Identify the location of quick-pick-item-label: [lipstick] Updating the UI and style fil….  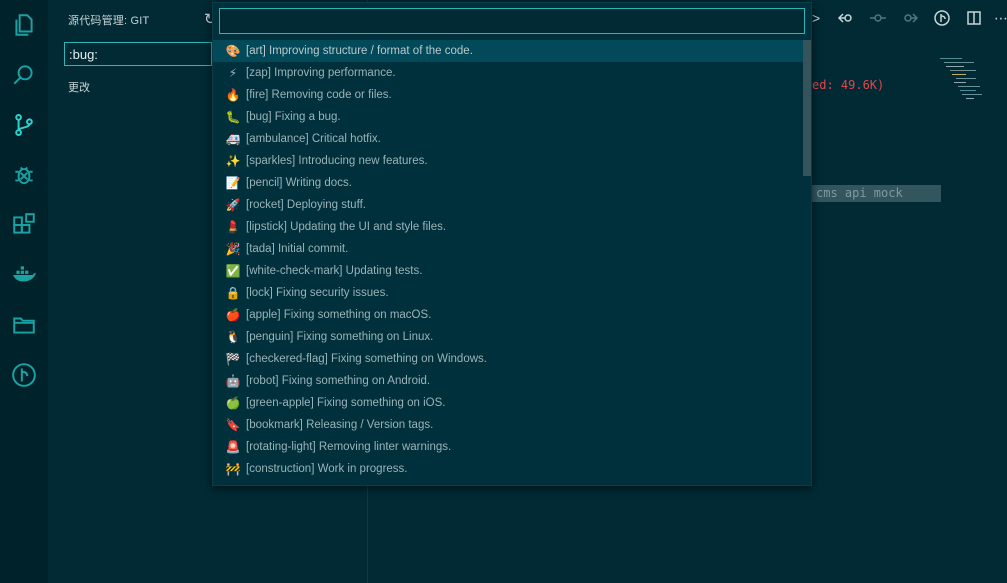
(346, 227).